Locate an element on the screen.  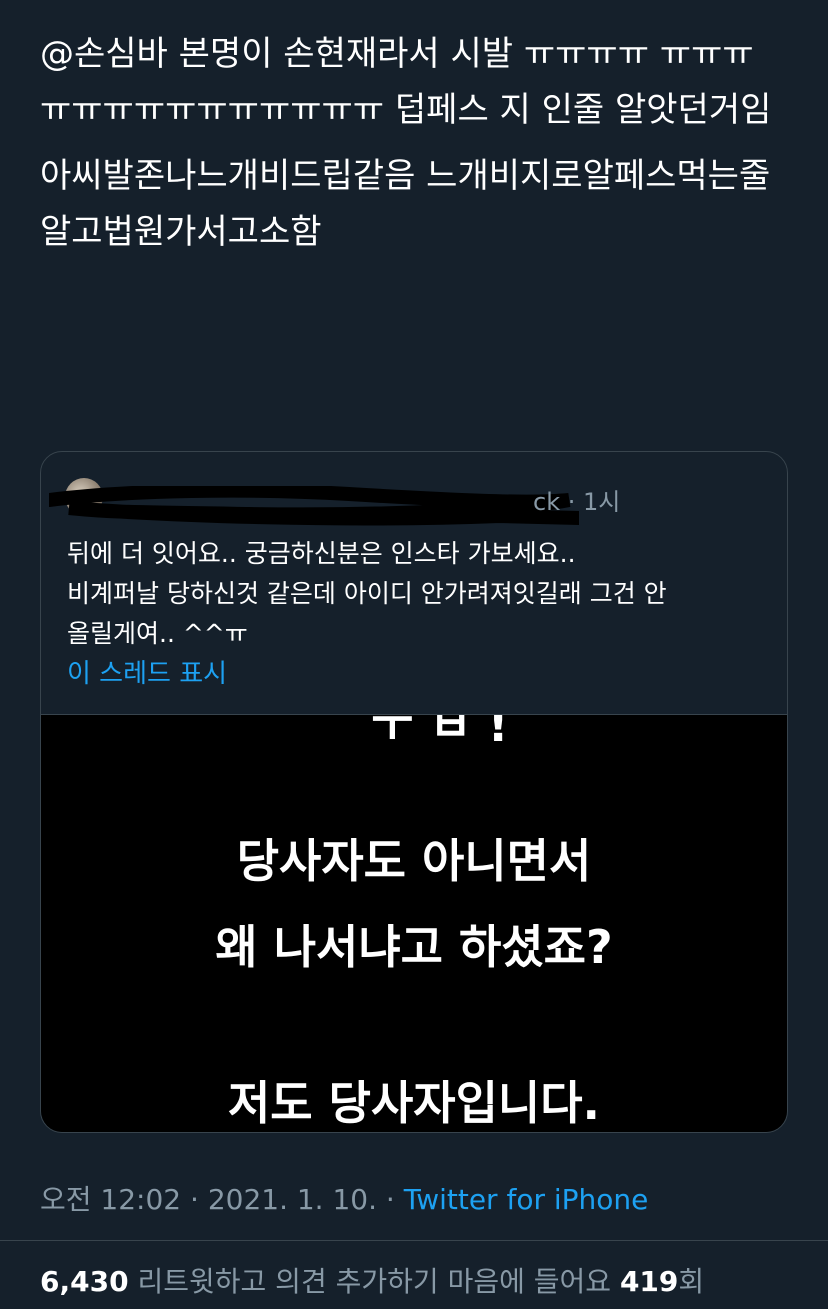
likes-suffix: 회 is located at coordinates (691, 1281).